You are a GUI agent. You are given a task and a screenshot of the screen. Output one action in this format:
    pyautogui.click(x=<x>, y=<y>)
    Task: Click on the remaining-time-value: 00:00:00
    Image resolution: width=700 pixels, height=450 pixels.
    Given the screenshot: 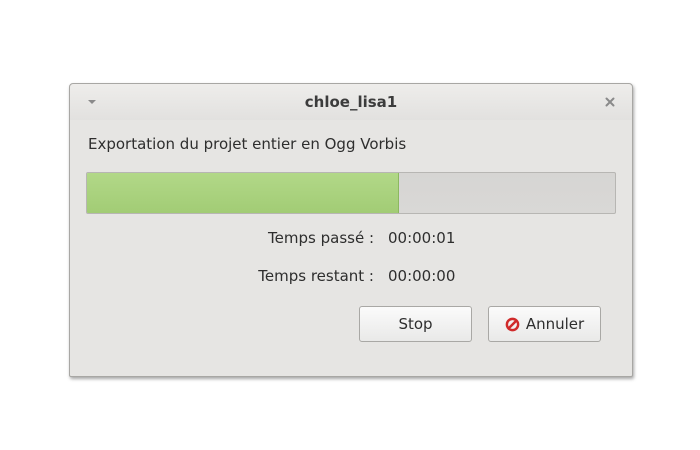 What is the action you would take?
    pyautogui.click(x=422, y=276)
    